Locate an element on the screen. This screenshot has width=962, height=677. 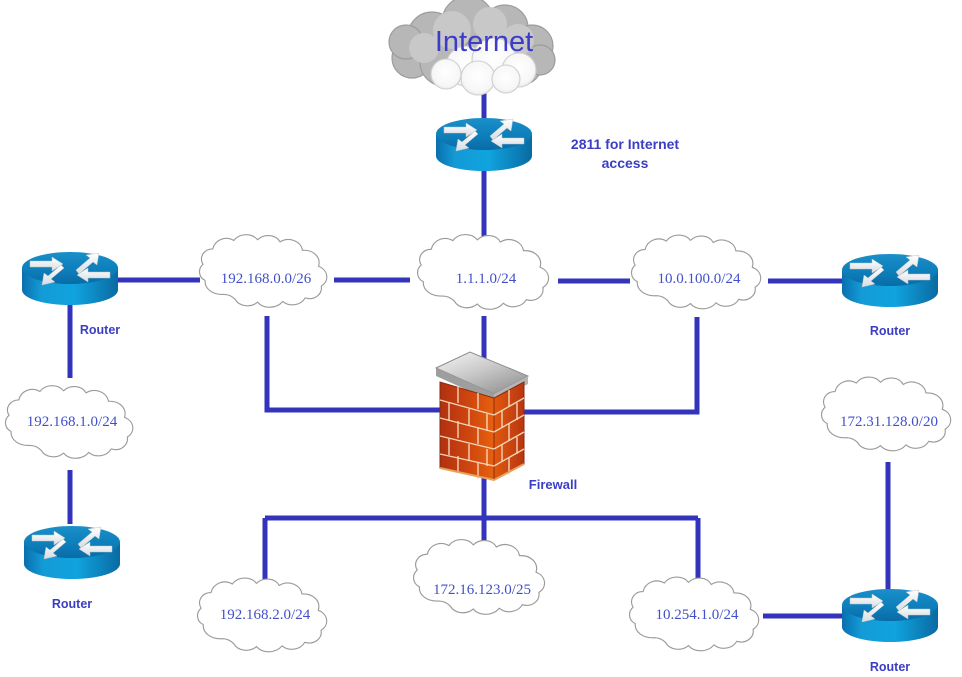
router-bottom-right-label: Router is located at coordinates (890, 667).